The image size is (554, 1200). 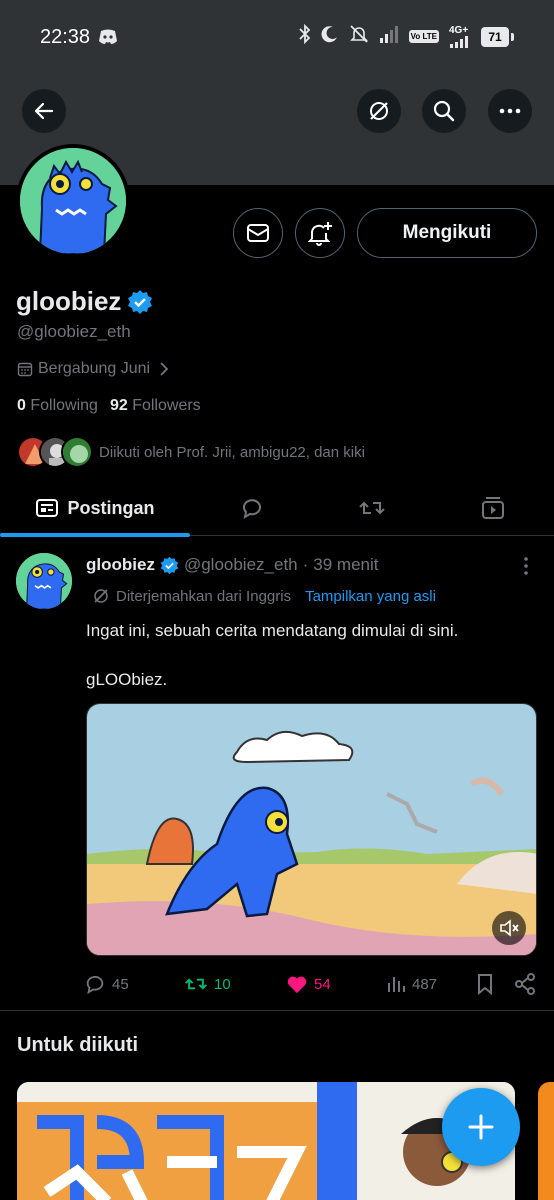 I want to click on vertical-ellipsis-icon, so click(x=526, y=566).